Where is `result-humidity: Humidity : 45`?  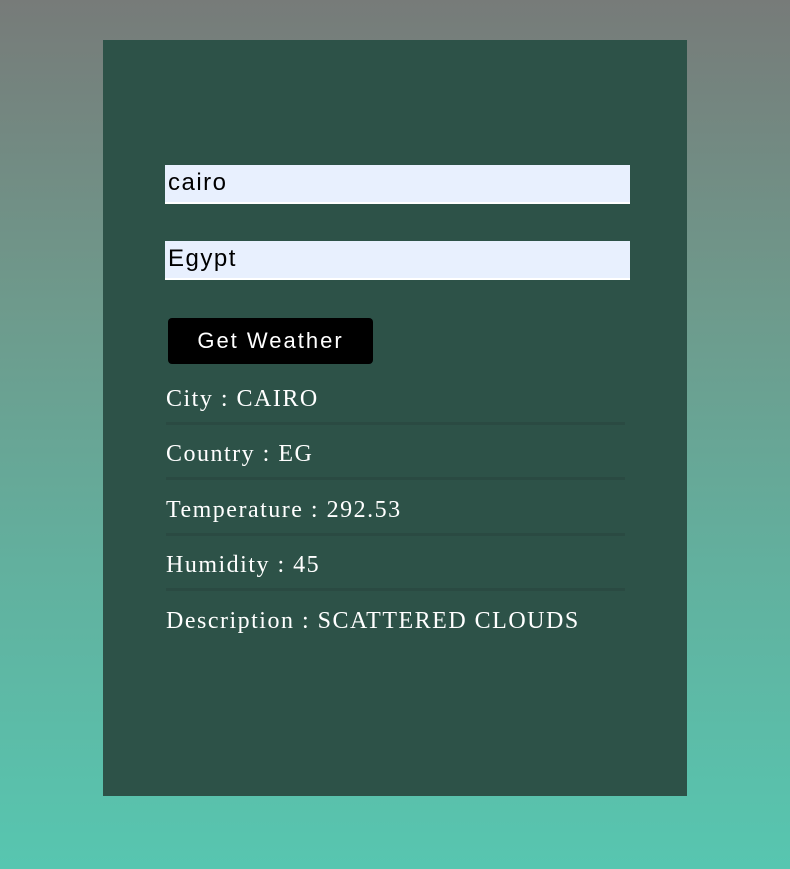
result-humidity: Humidity : 45 is located at coordinates (395, 571).